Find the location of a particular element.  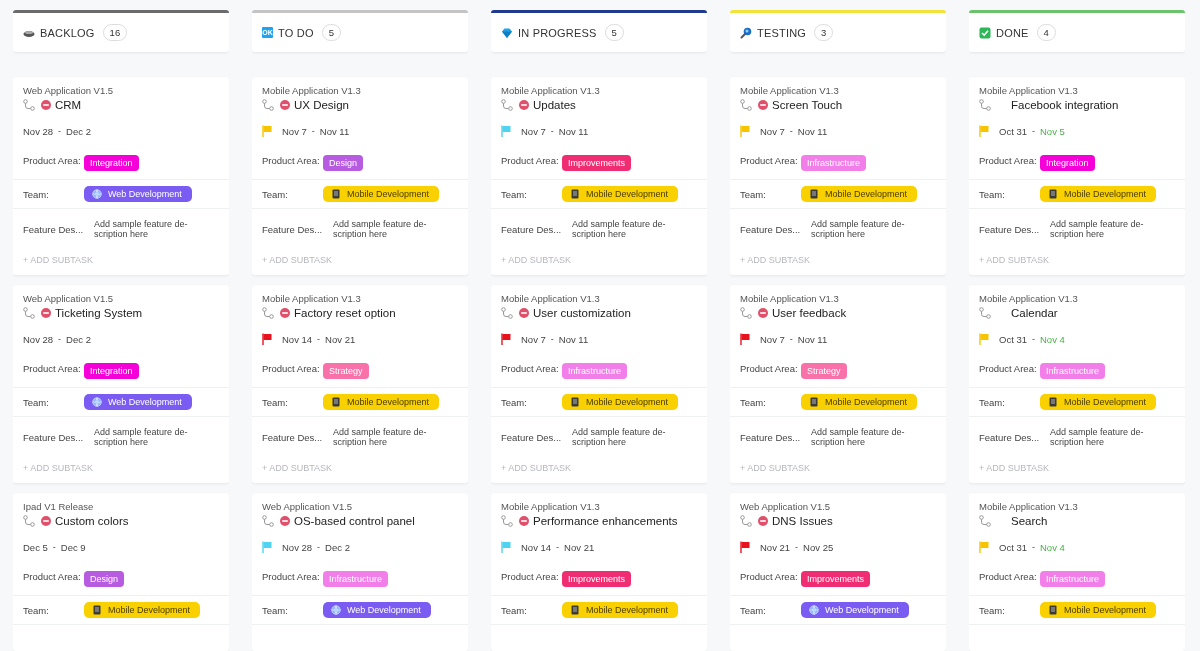

start-date: Nov 21 is located at coordinates (775, 547).